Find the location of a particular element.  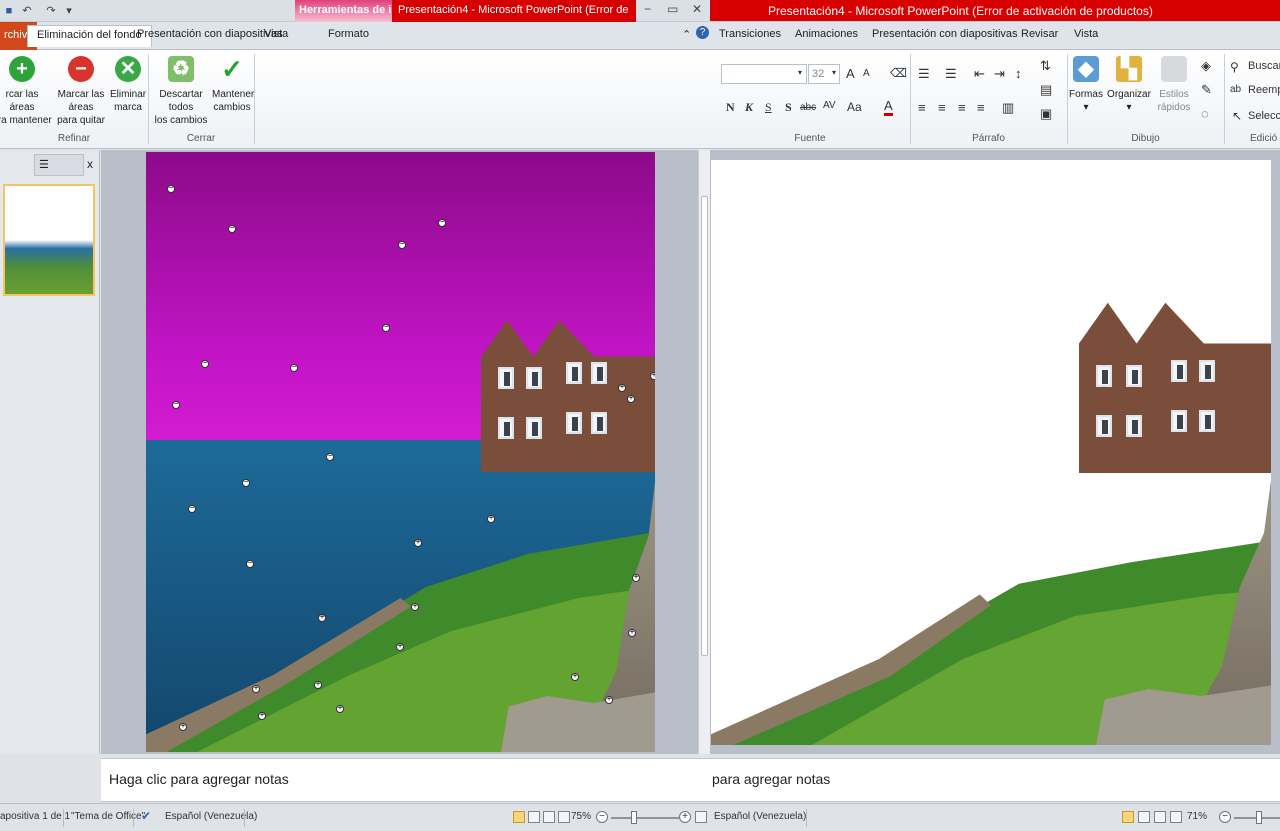

font-size-box: 32 ▾ is located at coordinates (824, 74).